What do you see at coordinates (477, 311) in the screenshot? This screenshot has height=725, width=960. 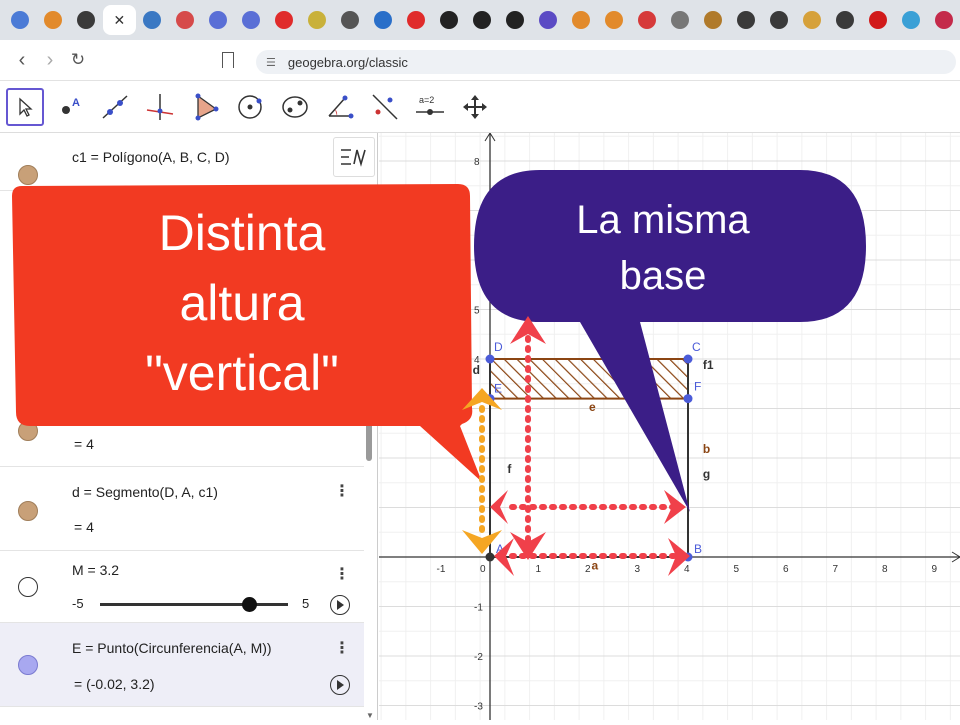 I see `y-tick-label: 5` at bounding box center [477, 311].